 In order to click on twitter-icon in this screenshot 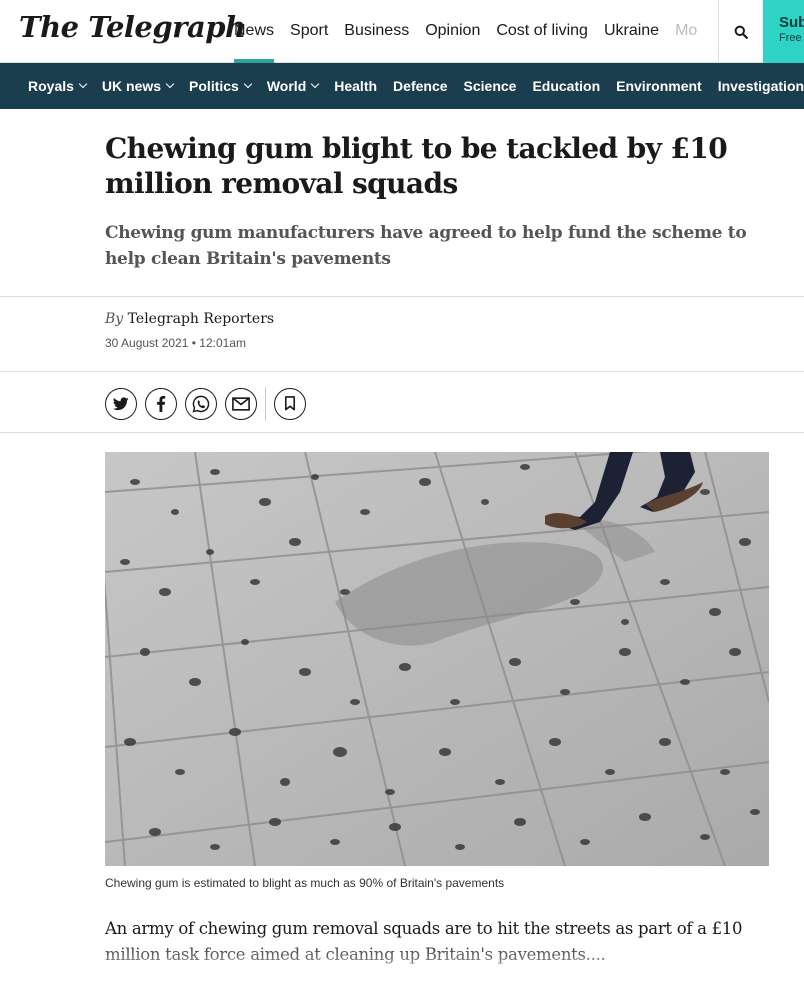, I will do `click(121, 403)`.